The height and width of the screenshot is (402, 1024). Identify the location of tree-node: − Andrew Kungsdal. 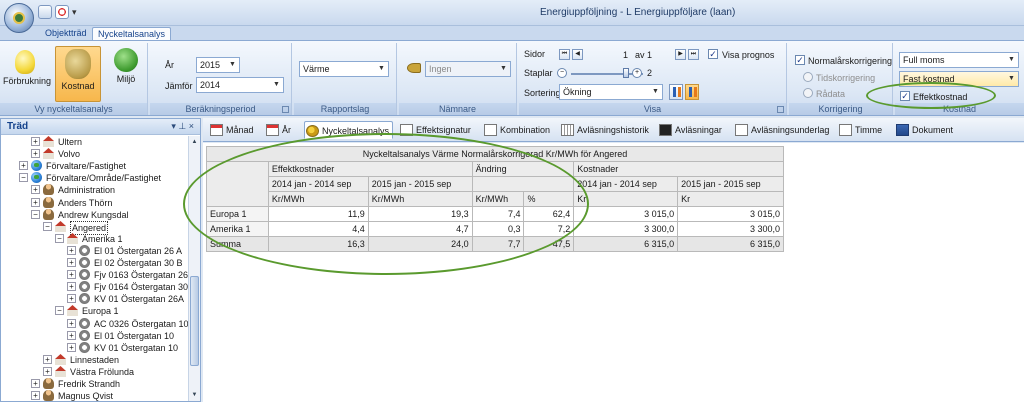
(110, 215).